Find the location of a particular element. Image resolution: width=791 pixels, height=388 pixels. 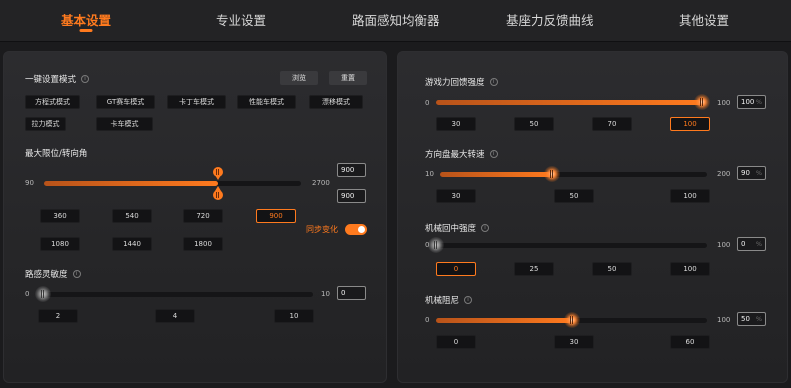

max-wheel-speed-input: 90 % is located at coordinates (751, 173).